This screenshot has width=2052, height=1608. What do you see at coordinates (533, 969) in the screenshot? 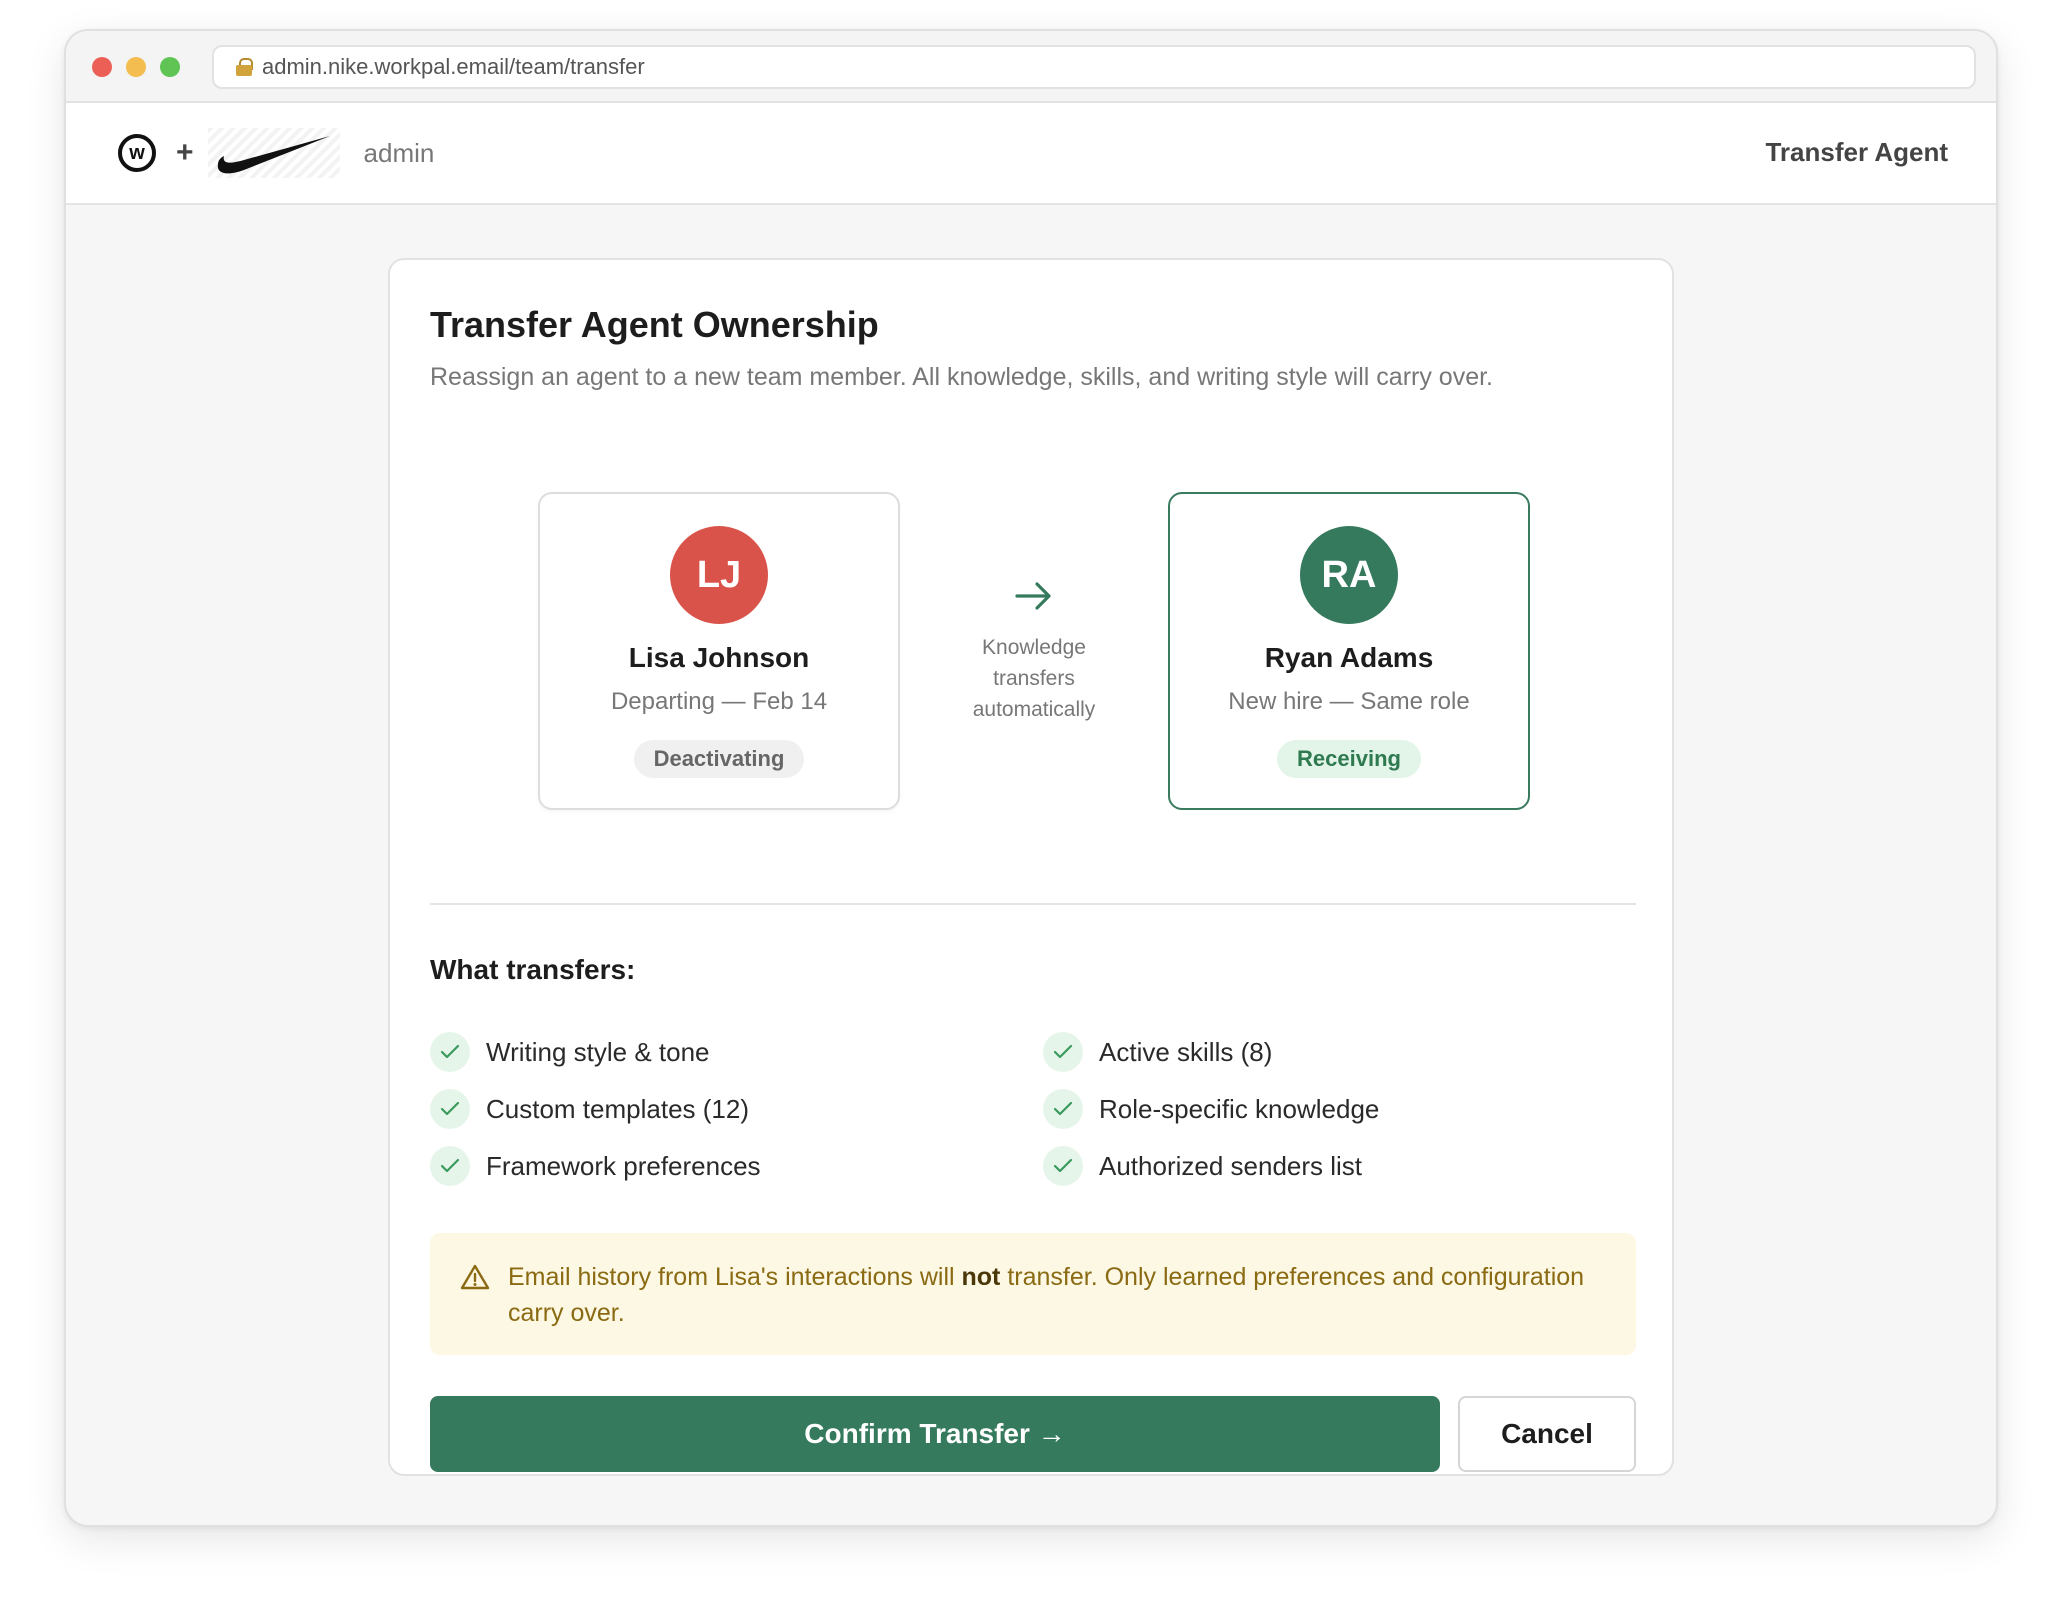
I see `transfers-heading: What transfers:` at bounding box center [533, 969].